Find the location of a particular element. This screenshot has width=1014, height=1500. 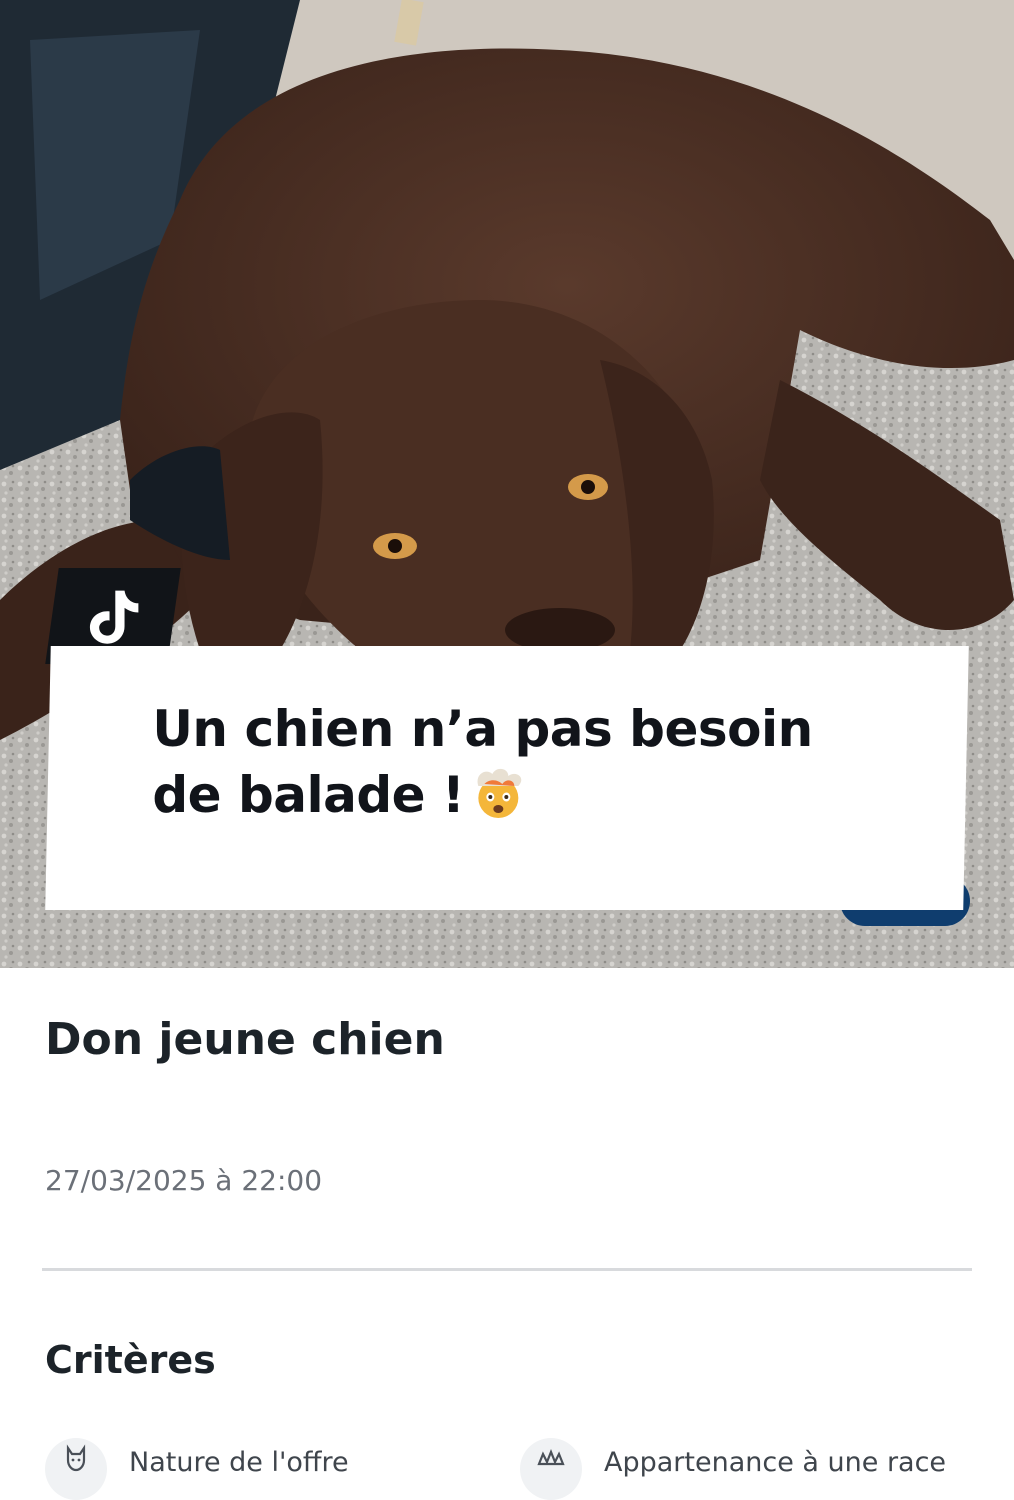

caption-line-2: de balade ! is located at coordinates (308, 795).